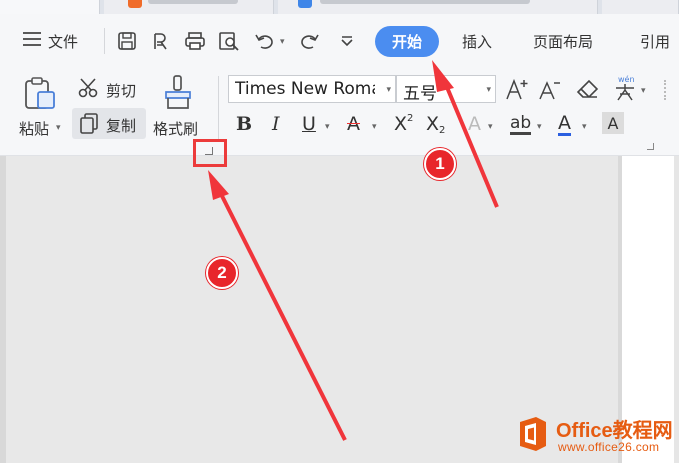  Describe the element at coordinates (533, 434) in the screenshot. I see `office-logo-icon` at that location.